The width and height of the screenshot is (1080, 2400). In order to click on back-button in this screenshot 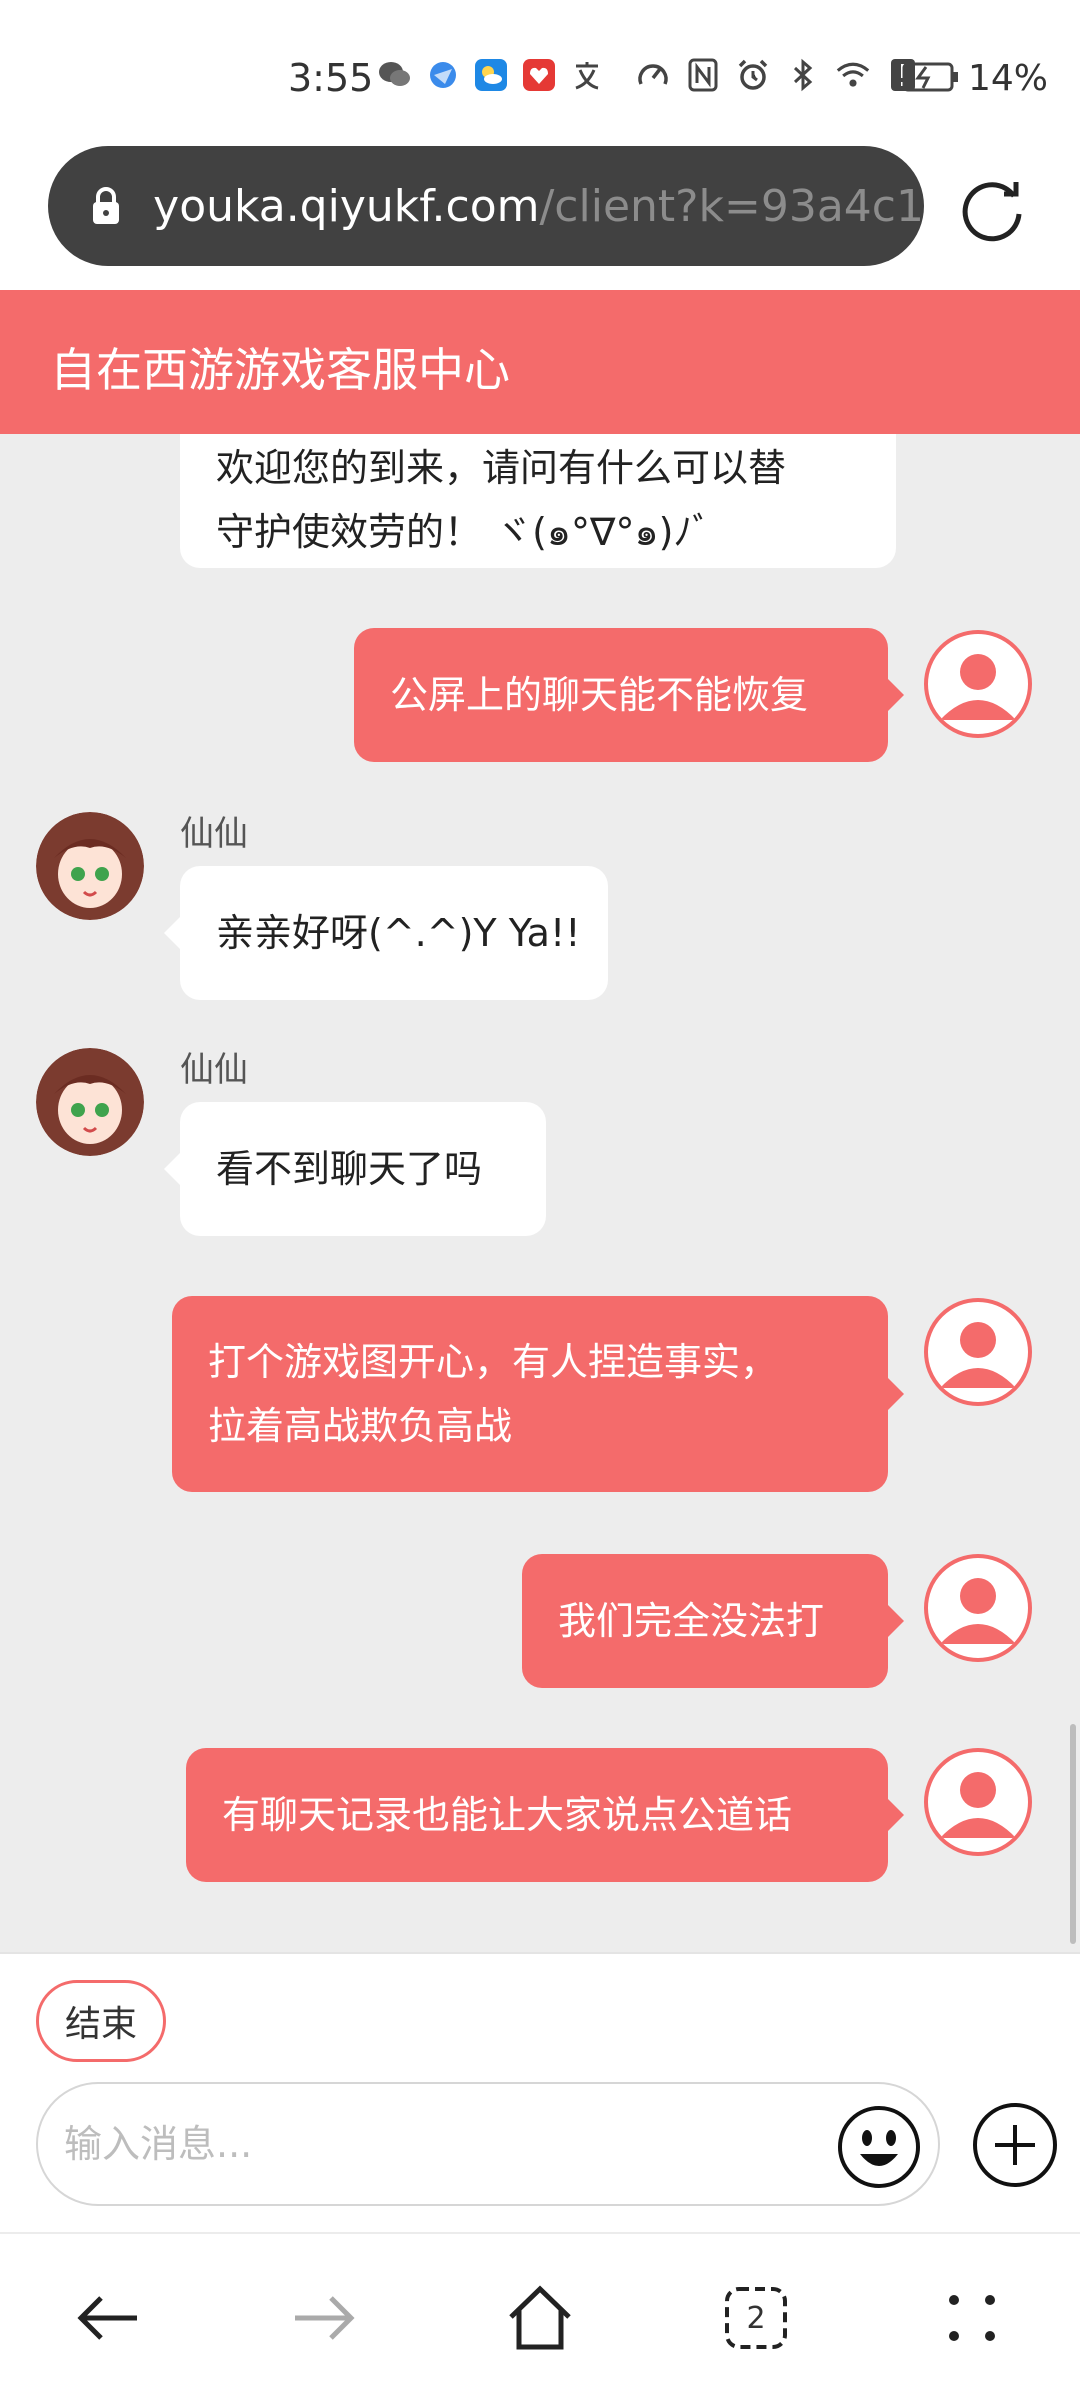, I will do `click(108, 2318)`.